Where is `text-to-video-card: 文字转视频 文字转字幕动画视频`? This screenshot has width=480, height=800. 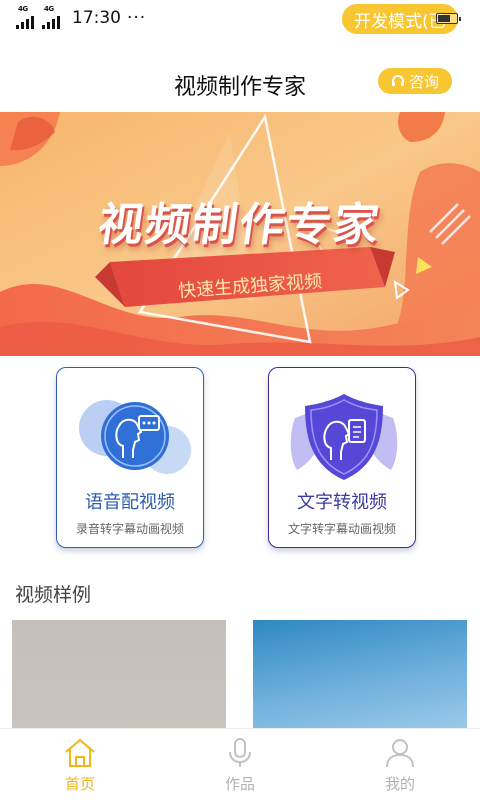
text-to-video-card: 文字转视频 文字转字幕动画视频 is located at coordinates (342, 457).